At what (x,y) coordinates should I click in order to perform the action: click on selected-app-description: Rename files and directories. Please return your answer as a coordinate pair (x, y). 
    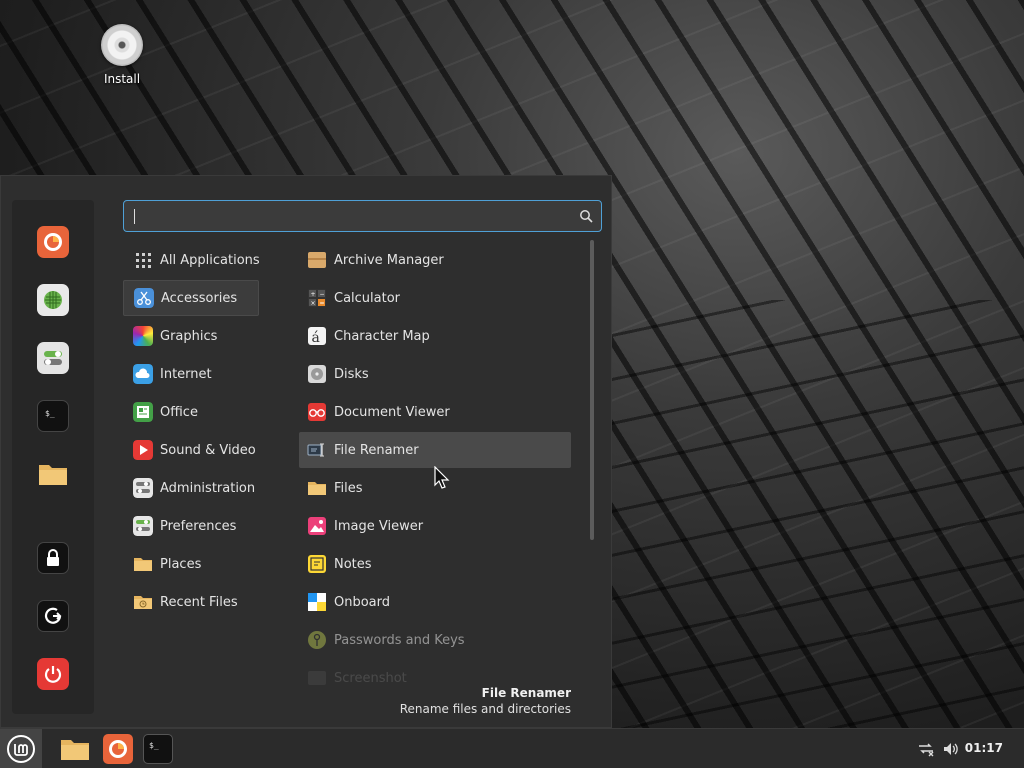
    Looking at the image, I should click on (485, 709).